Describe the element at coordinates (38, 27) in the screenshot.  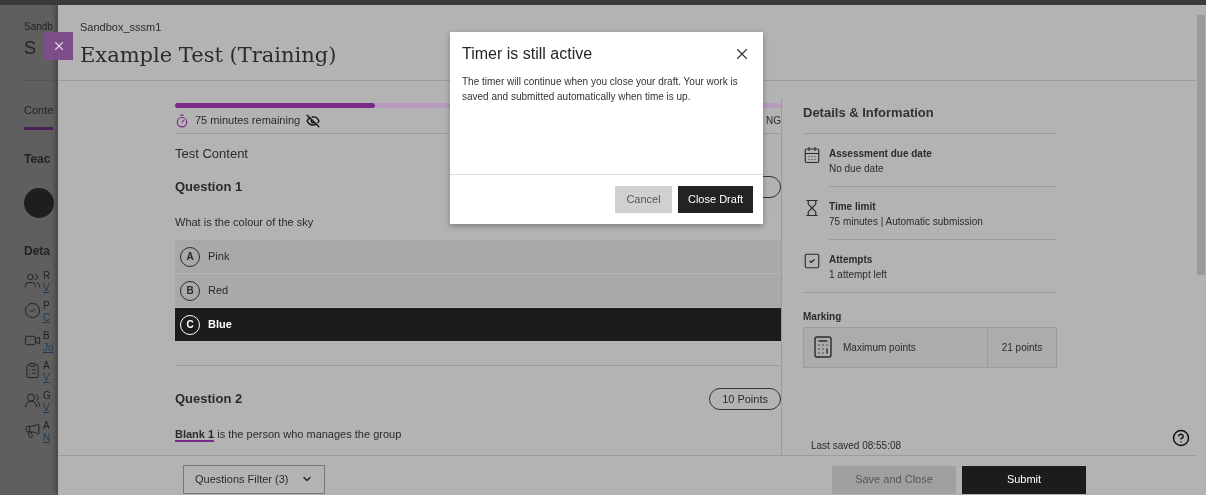
I see `course-label: Sandb` at that location.